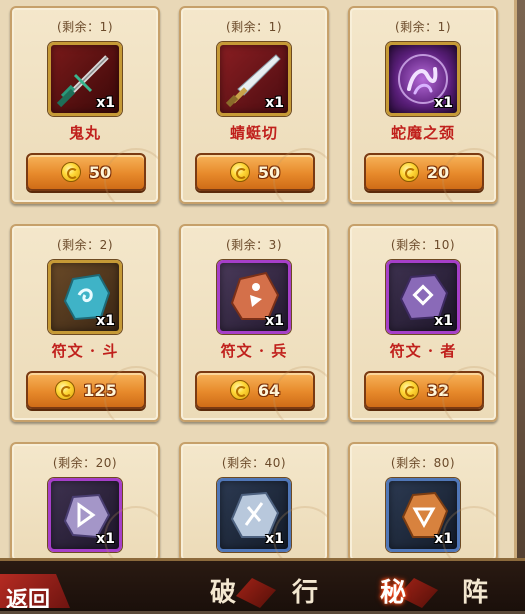 Image resolution: width=525 pixels, height=614 pixels. I want to click on buy-button: 20, so click(424, 172).